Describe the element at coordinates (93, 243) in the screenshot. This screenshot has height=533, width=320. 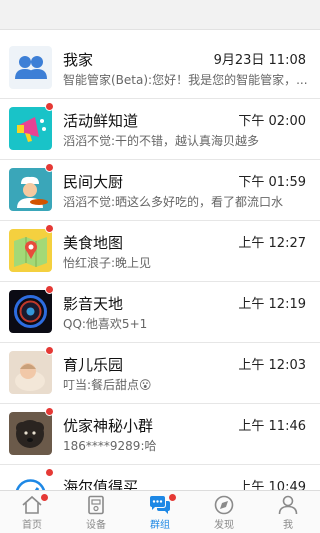
I see `chat-name: 美食地图` at that location.